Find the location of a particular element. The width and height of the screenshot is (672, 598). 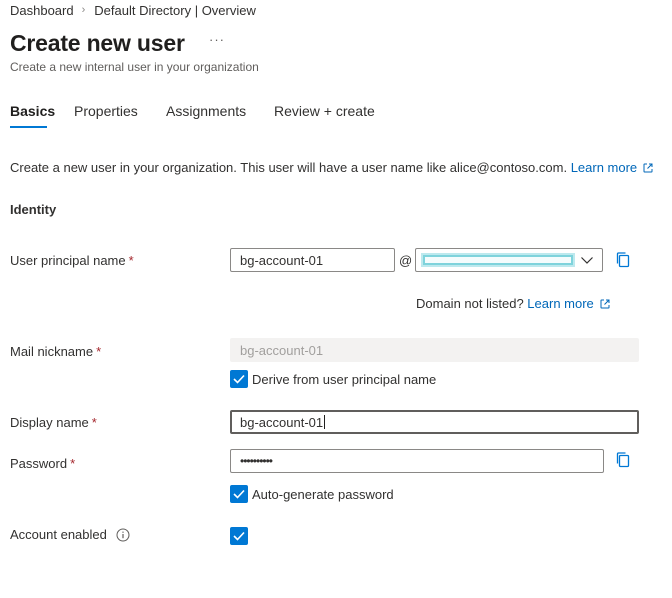

breadcrumb-default-directory: Default Directory | Overview is located at coordinates (175, 10).